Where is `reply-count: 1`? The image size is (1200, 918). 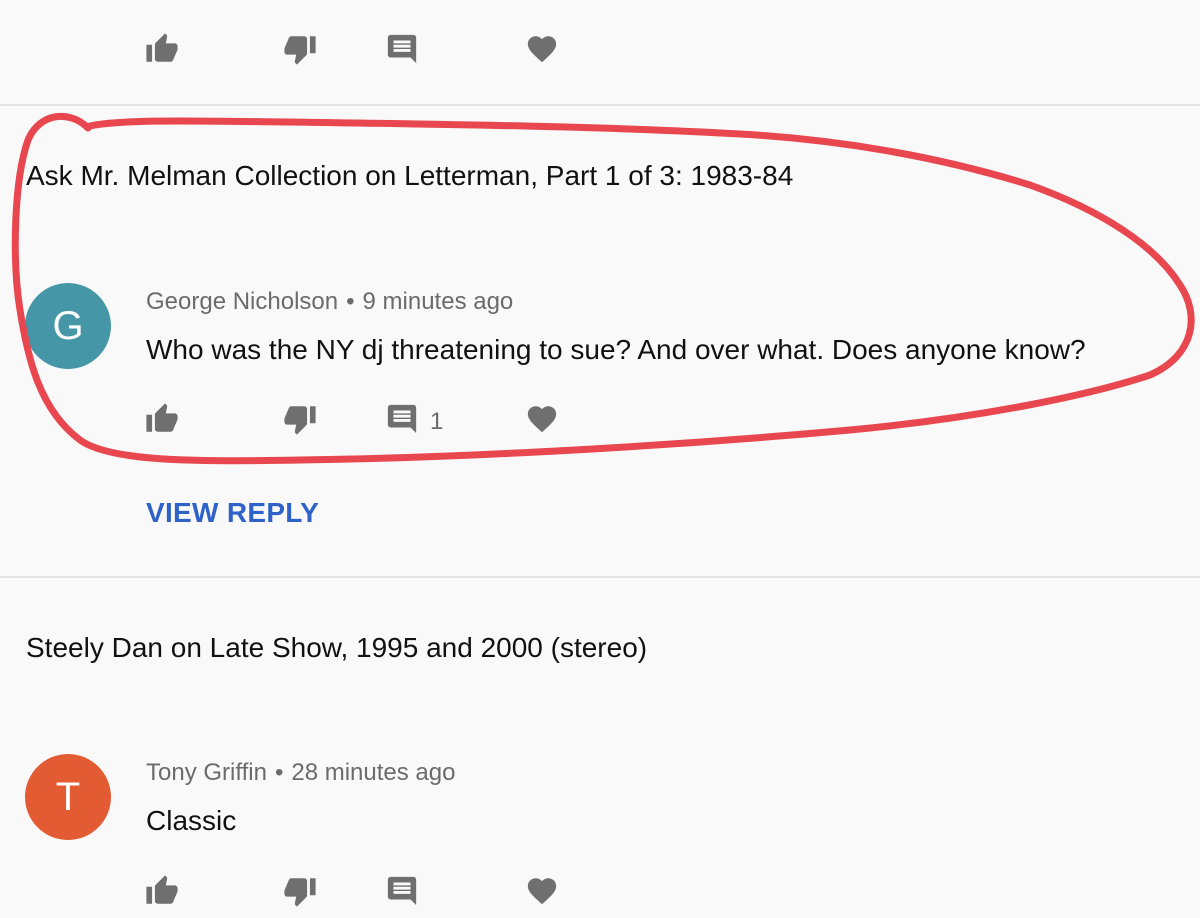
reply-count: 1 is located at coordinates (437, 421).